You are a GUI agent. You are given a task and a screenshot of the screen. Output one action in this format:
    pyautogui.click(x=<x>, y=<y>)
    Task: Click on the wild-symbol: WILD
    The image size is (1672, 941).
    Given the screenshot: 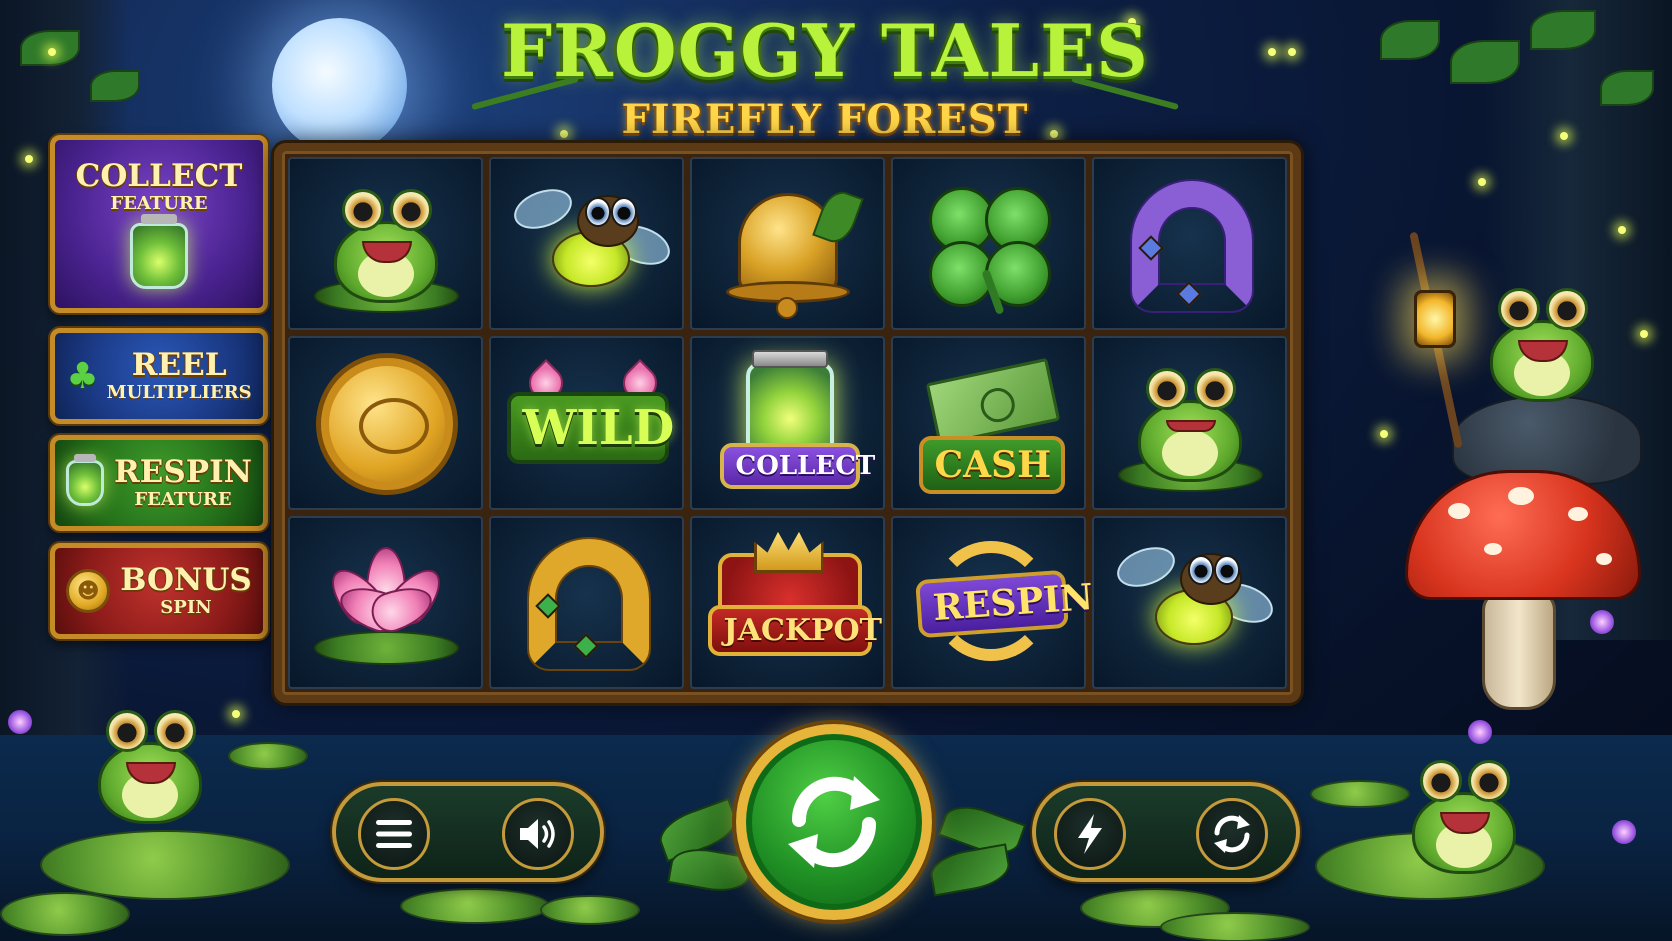 What is the action you would take?
    pyautogui.click(x=590, y=423)
    